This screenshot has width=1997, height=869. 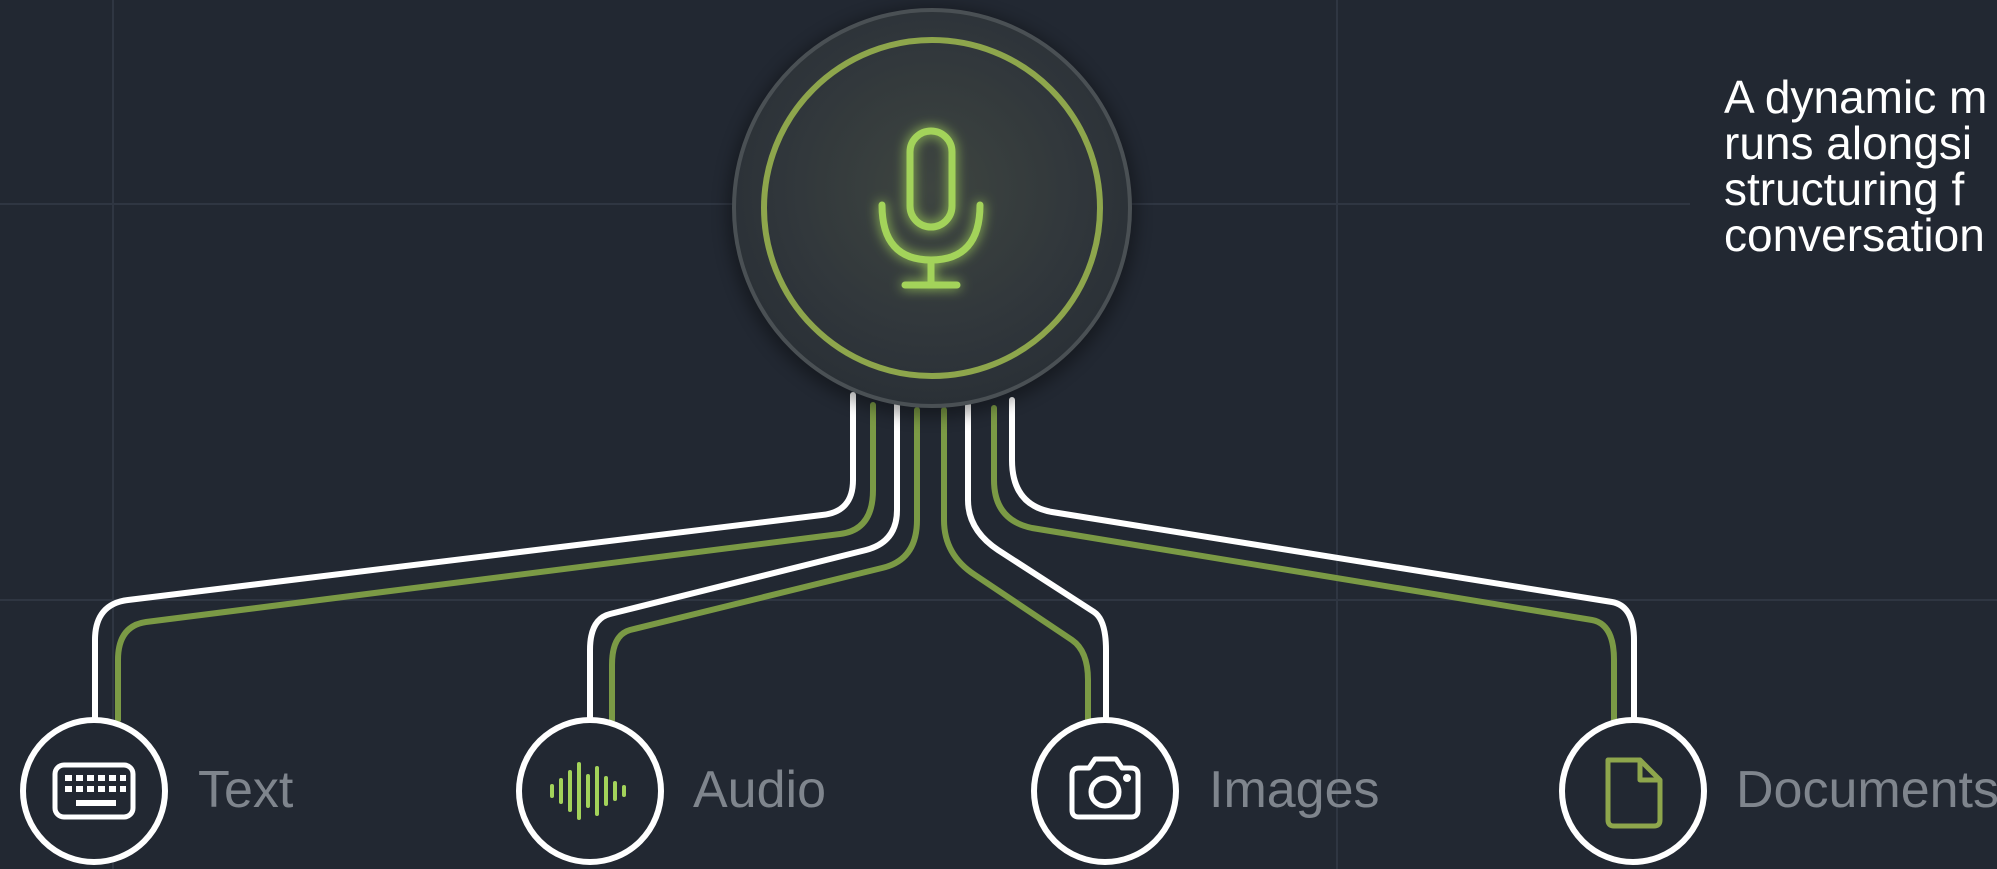 What do you see at coordinates (759, 790) in the screenshot?
I see `node-audio-label: Audio` at bounding box center [759, 790].